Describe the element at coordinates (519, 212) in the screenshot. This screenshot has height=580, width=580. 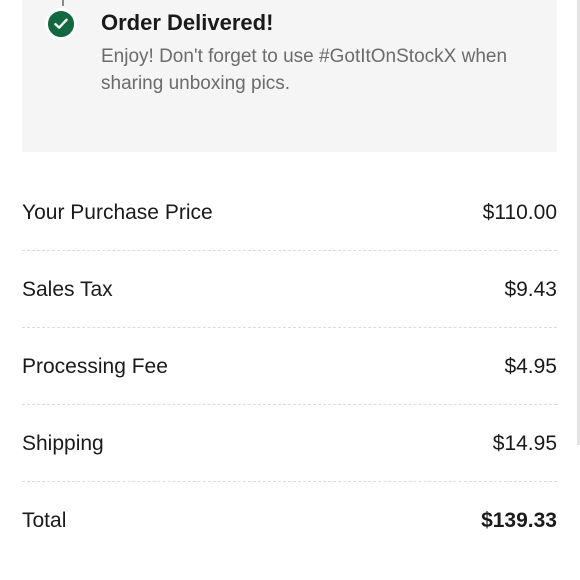
I see `purchase-price-value: $110.00` at that location.